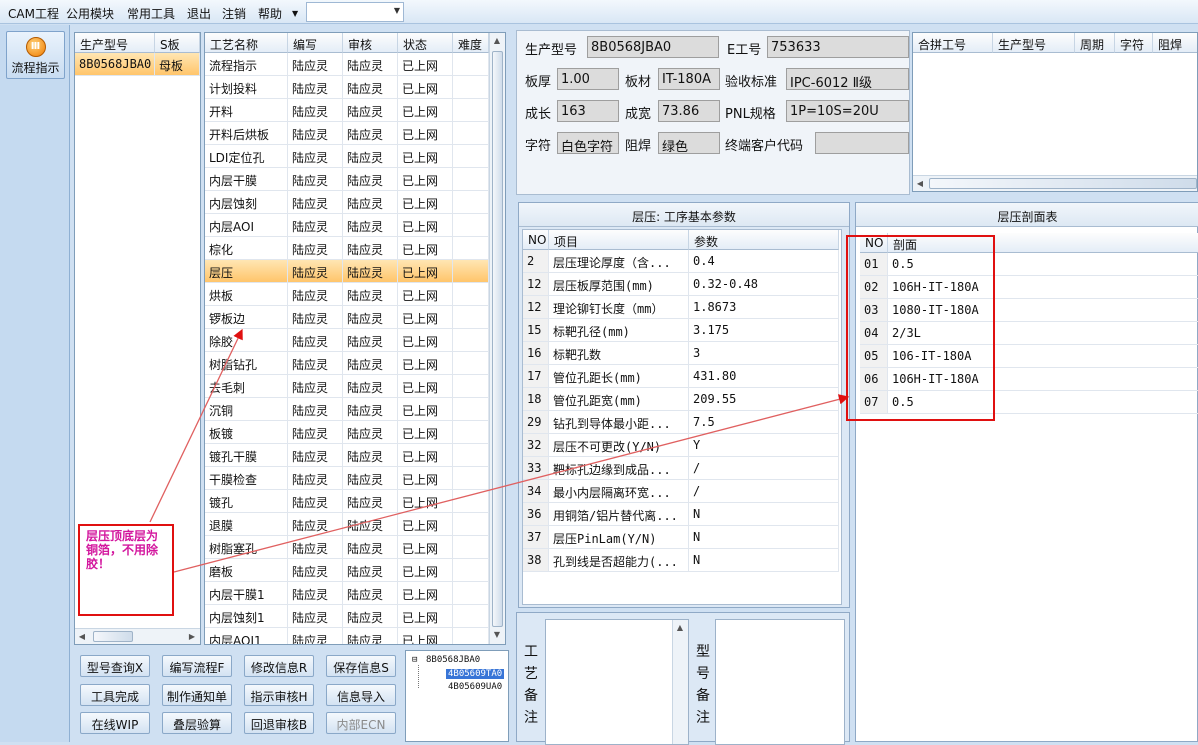 The image size is (1198, 745). I want to click on annotation-arrow-to-process, so click(196, 425).